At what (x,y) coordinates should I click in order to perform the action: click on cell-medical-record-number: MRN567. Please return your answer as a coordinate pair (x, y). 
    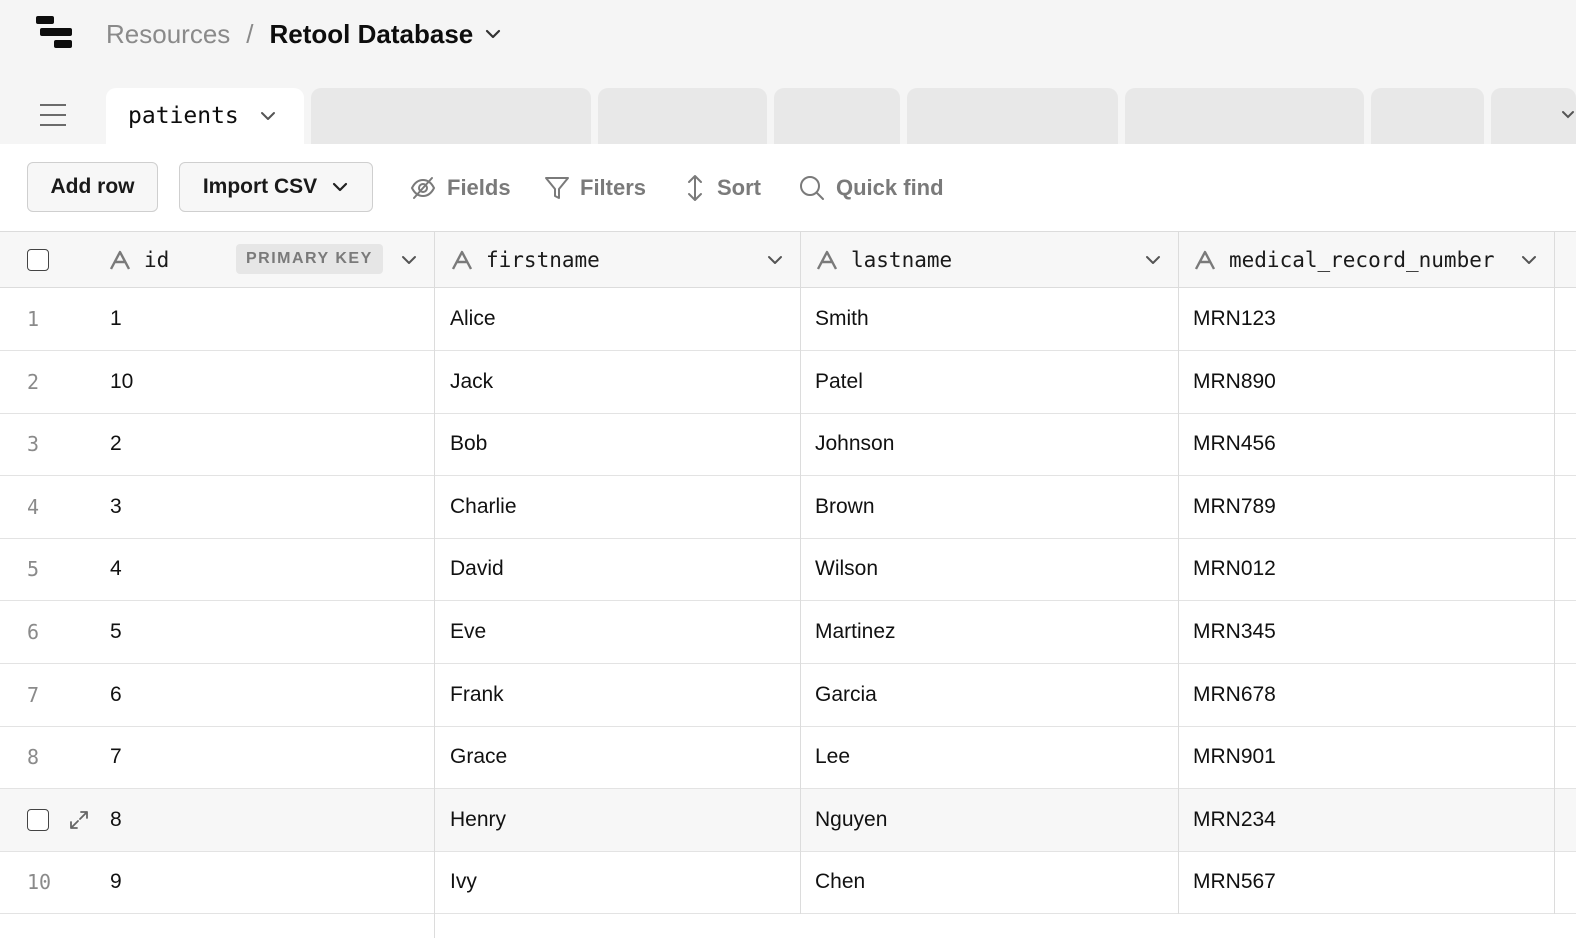
    Looking at the image, I should click on (1371, 882).